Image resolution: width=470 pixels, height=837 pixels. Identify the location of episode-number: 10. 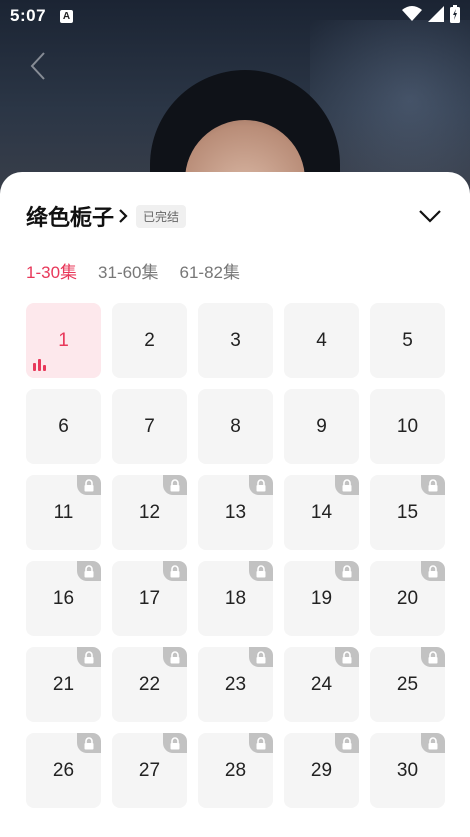
(407, 426).